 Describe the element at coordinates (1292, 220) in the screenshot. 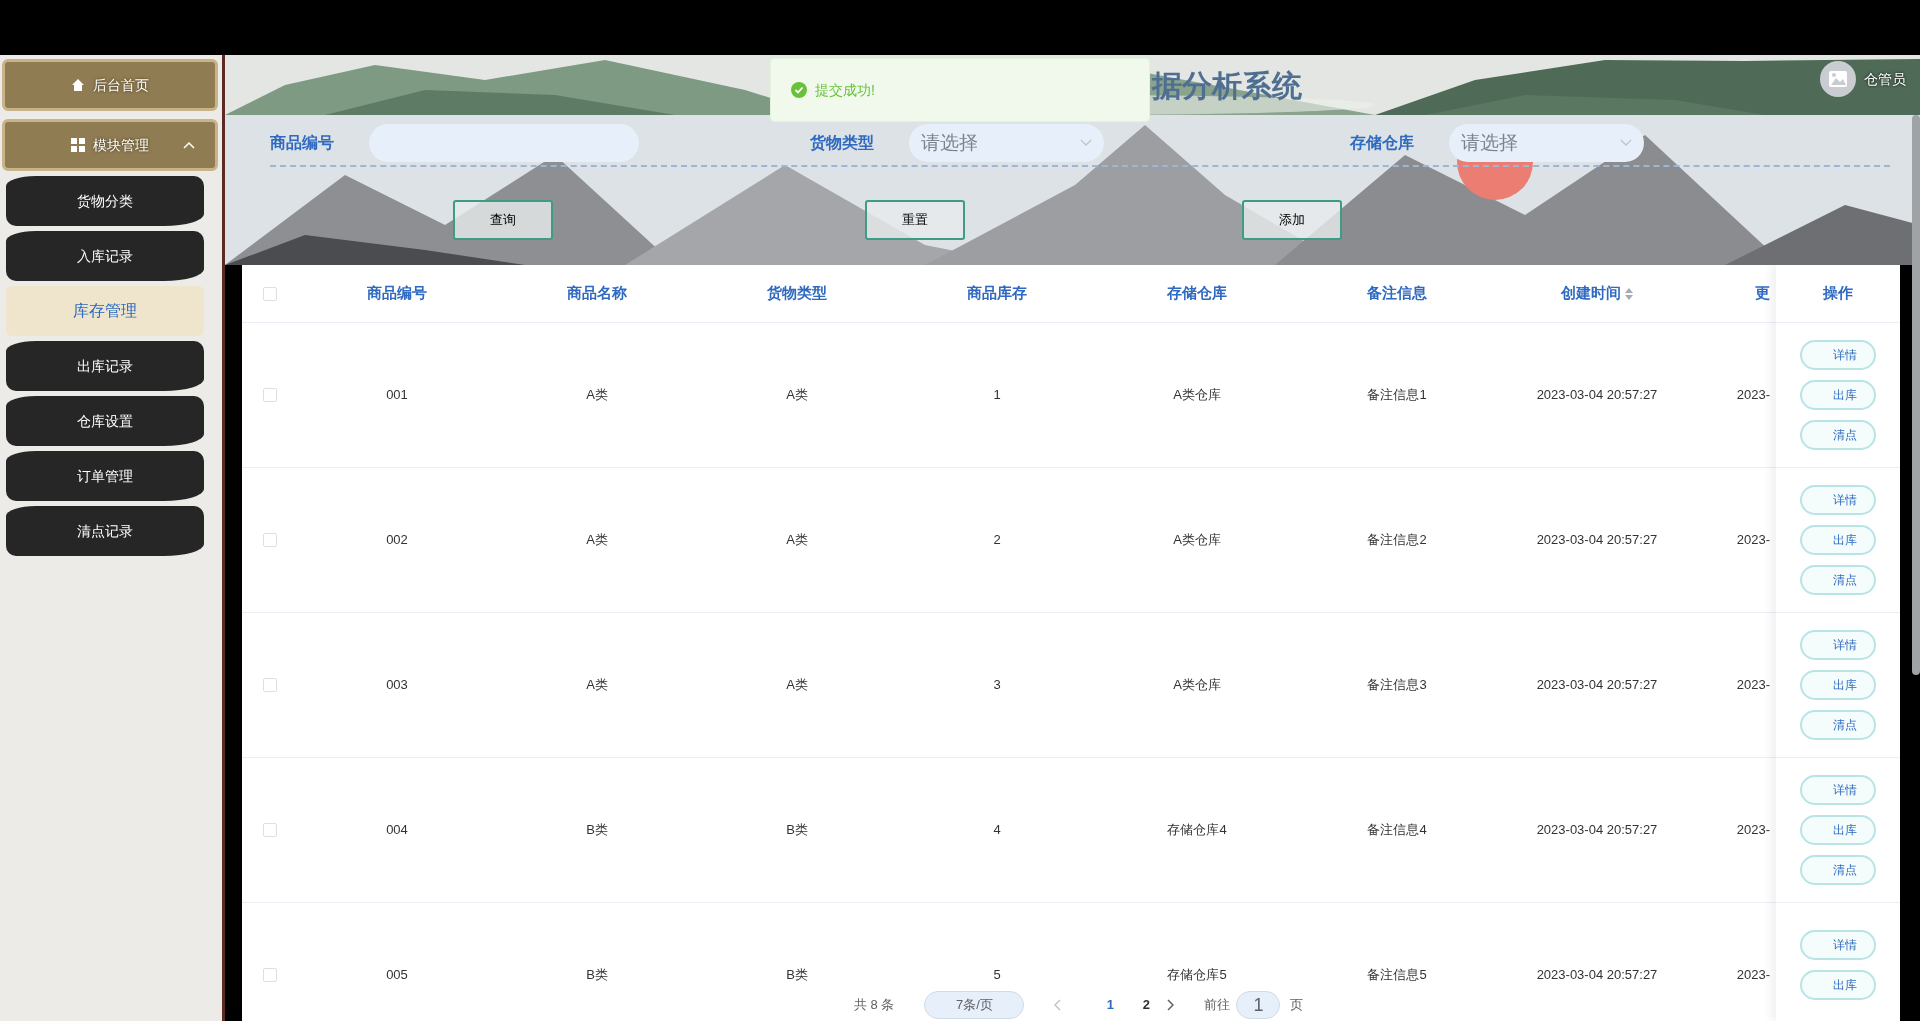

I see `action-button: 添加` at that location.